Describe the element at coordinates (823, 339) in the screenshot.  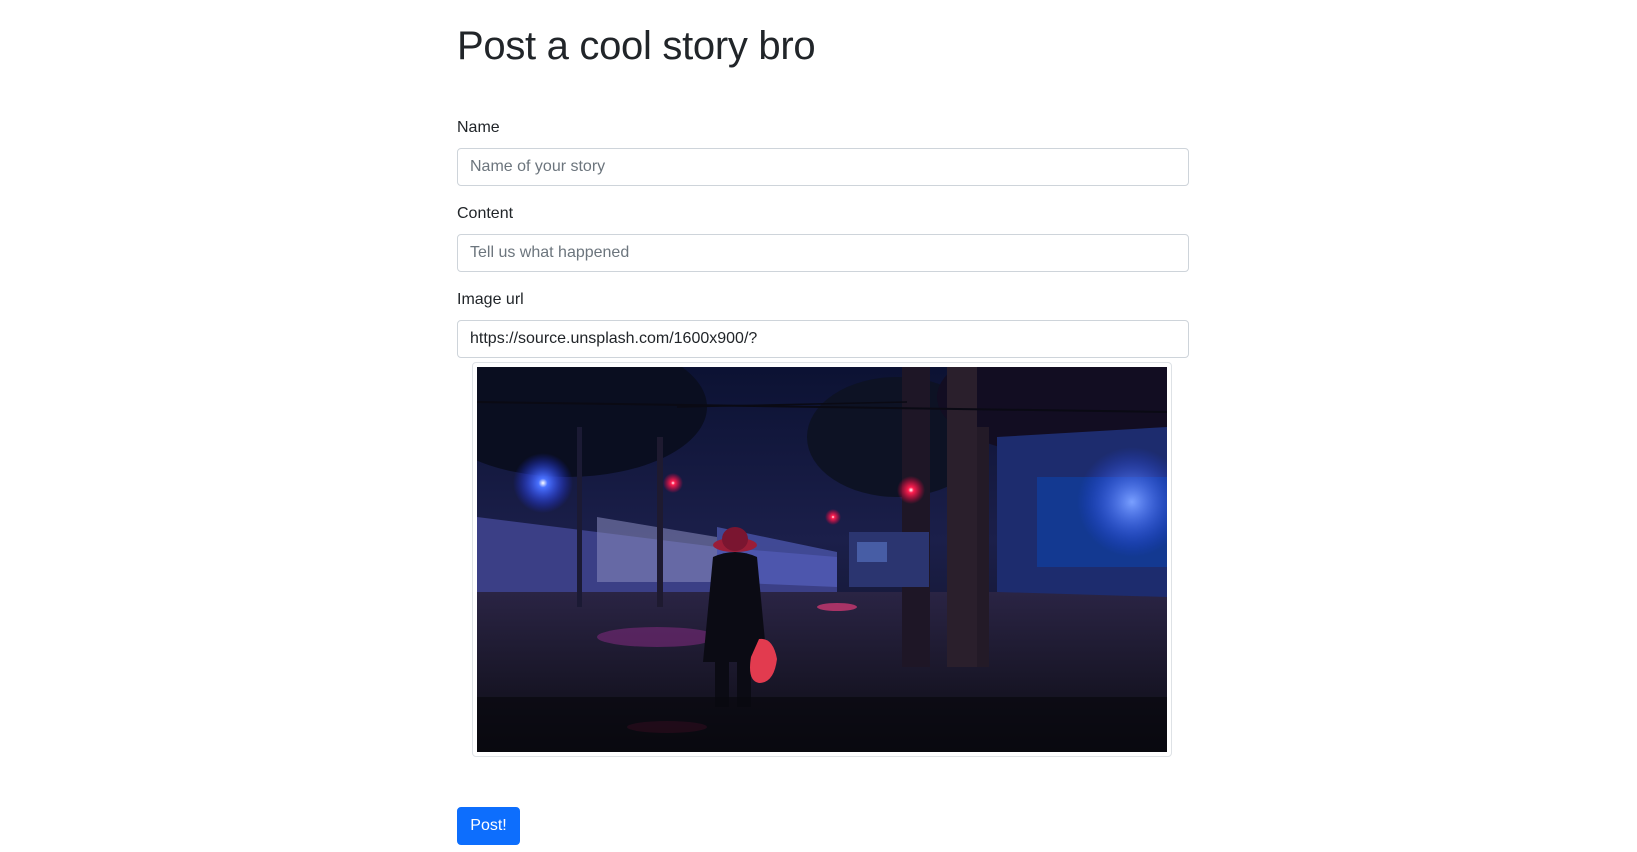
I see `image-url-input` at that location.